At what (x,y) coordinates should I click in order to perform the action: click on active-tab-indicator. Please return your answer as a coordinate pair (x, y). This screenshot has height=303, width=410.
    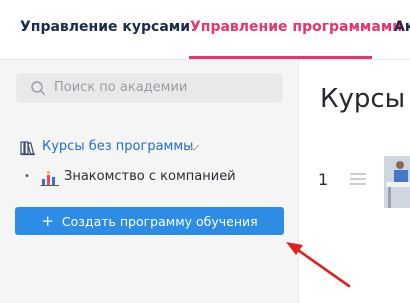
    Looking at the image, I should click on (280, 57).